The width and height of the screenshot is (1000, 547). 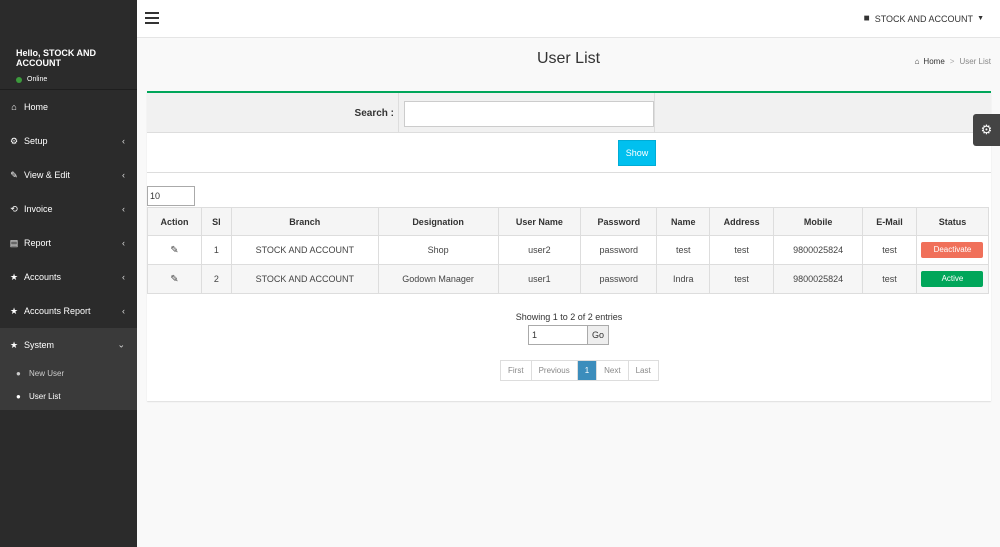 I want to click on system-submenu: ● New User ● User List, so click(x=68, y=386).